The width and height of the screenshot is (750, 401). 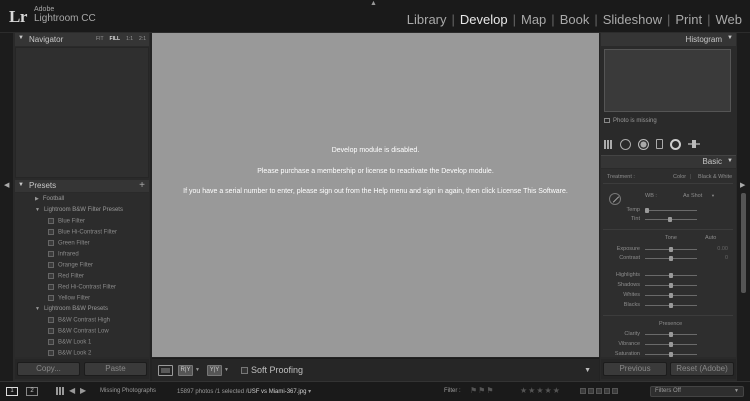 I want to click on preset-item: Green Filter, so click(x=69, y=244).